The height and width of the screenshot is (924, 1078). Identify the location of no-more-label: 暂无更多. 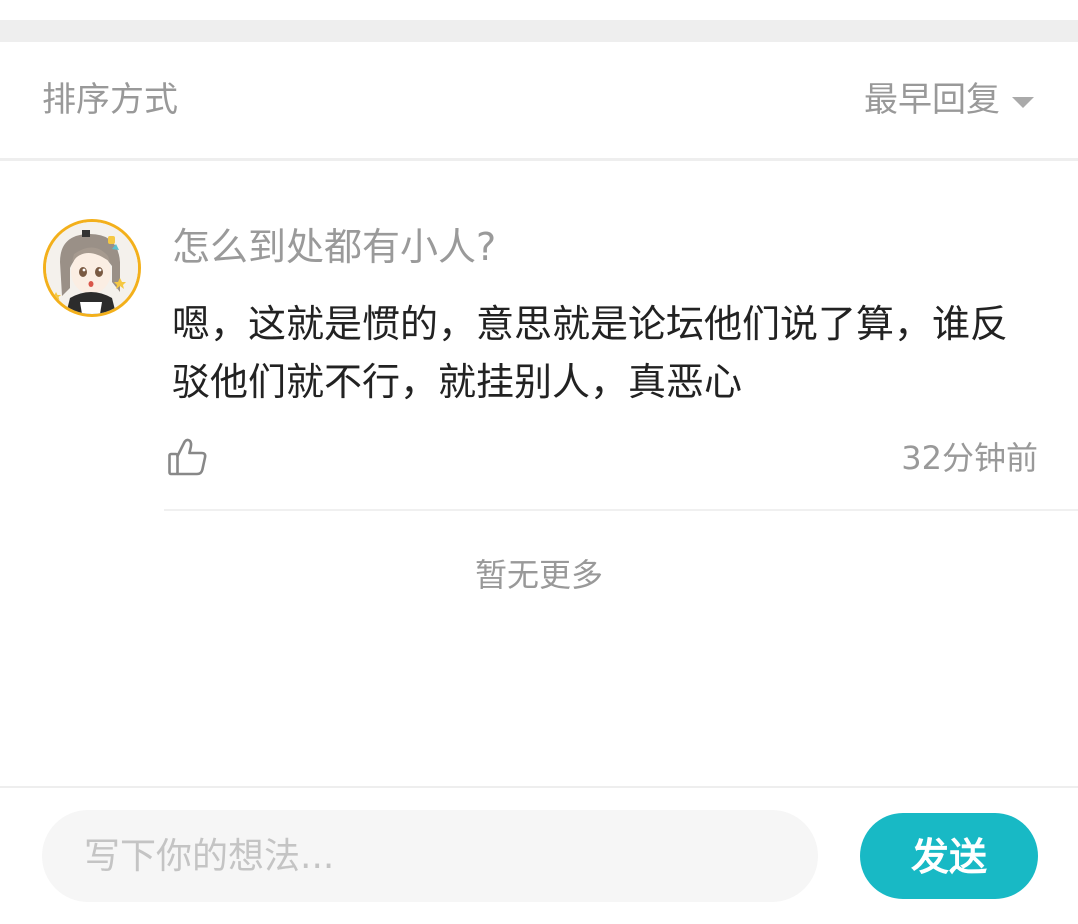
(538, 575).